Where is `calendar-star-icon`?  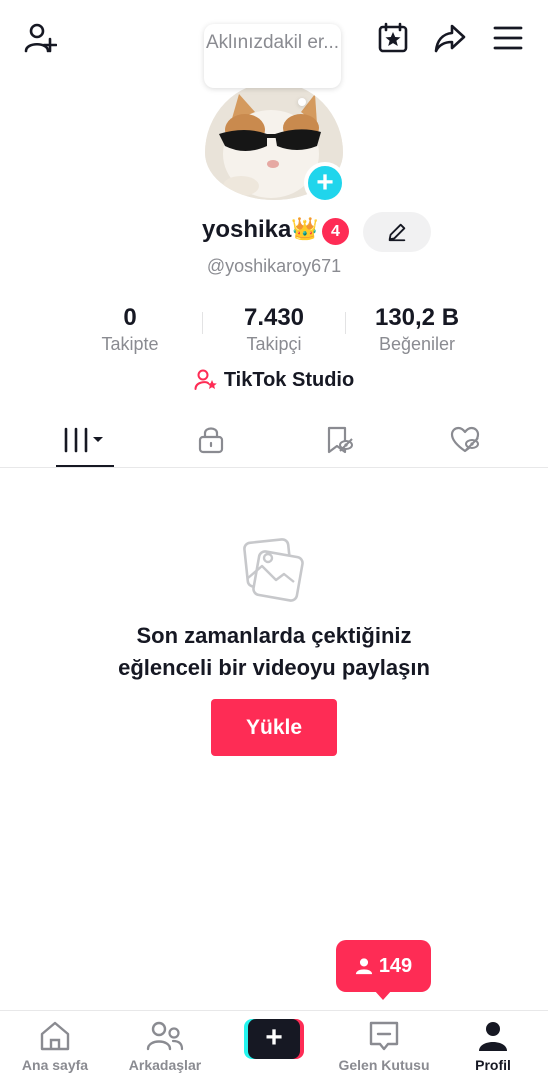 calendar-star-icon is located at coordinates (393, 37).